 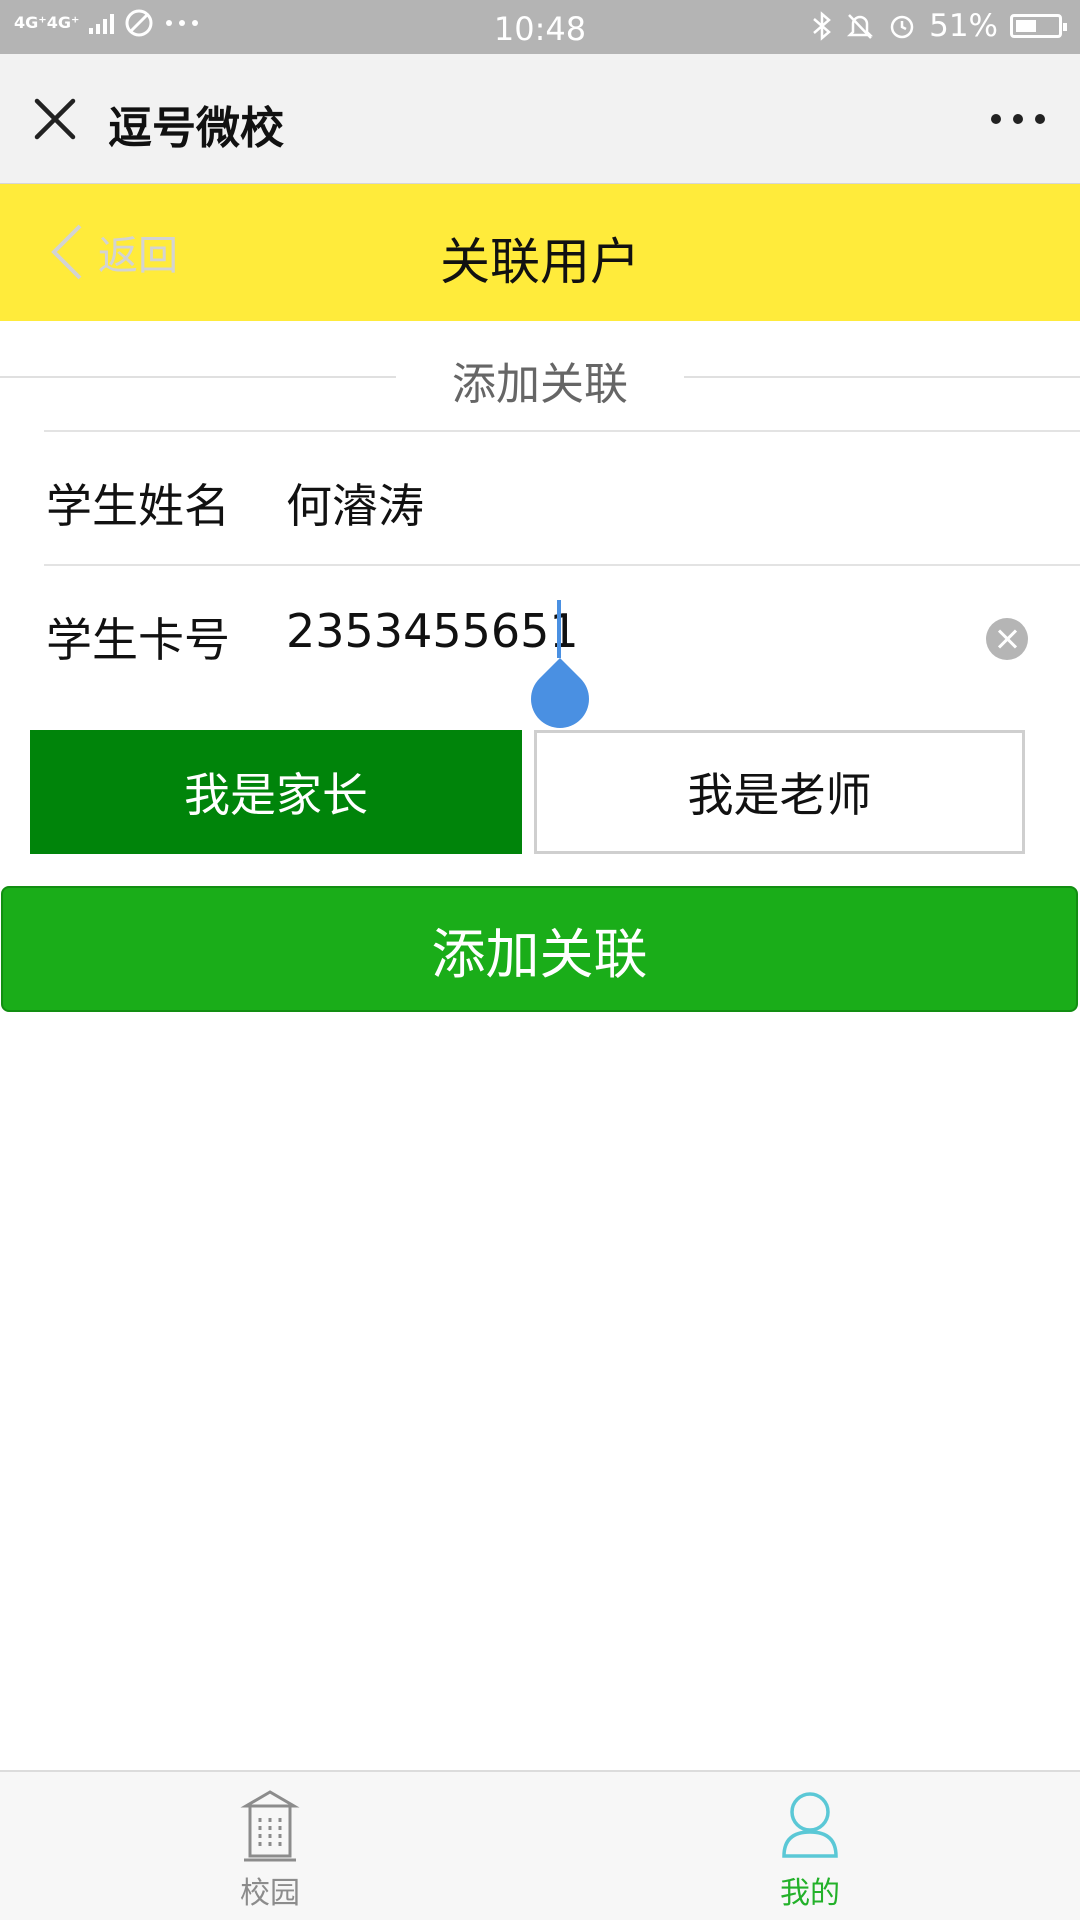 What do you see at coordinates (55, 119) in the screenshot?
I see `close-icon` at bounding box center [55, 119].